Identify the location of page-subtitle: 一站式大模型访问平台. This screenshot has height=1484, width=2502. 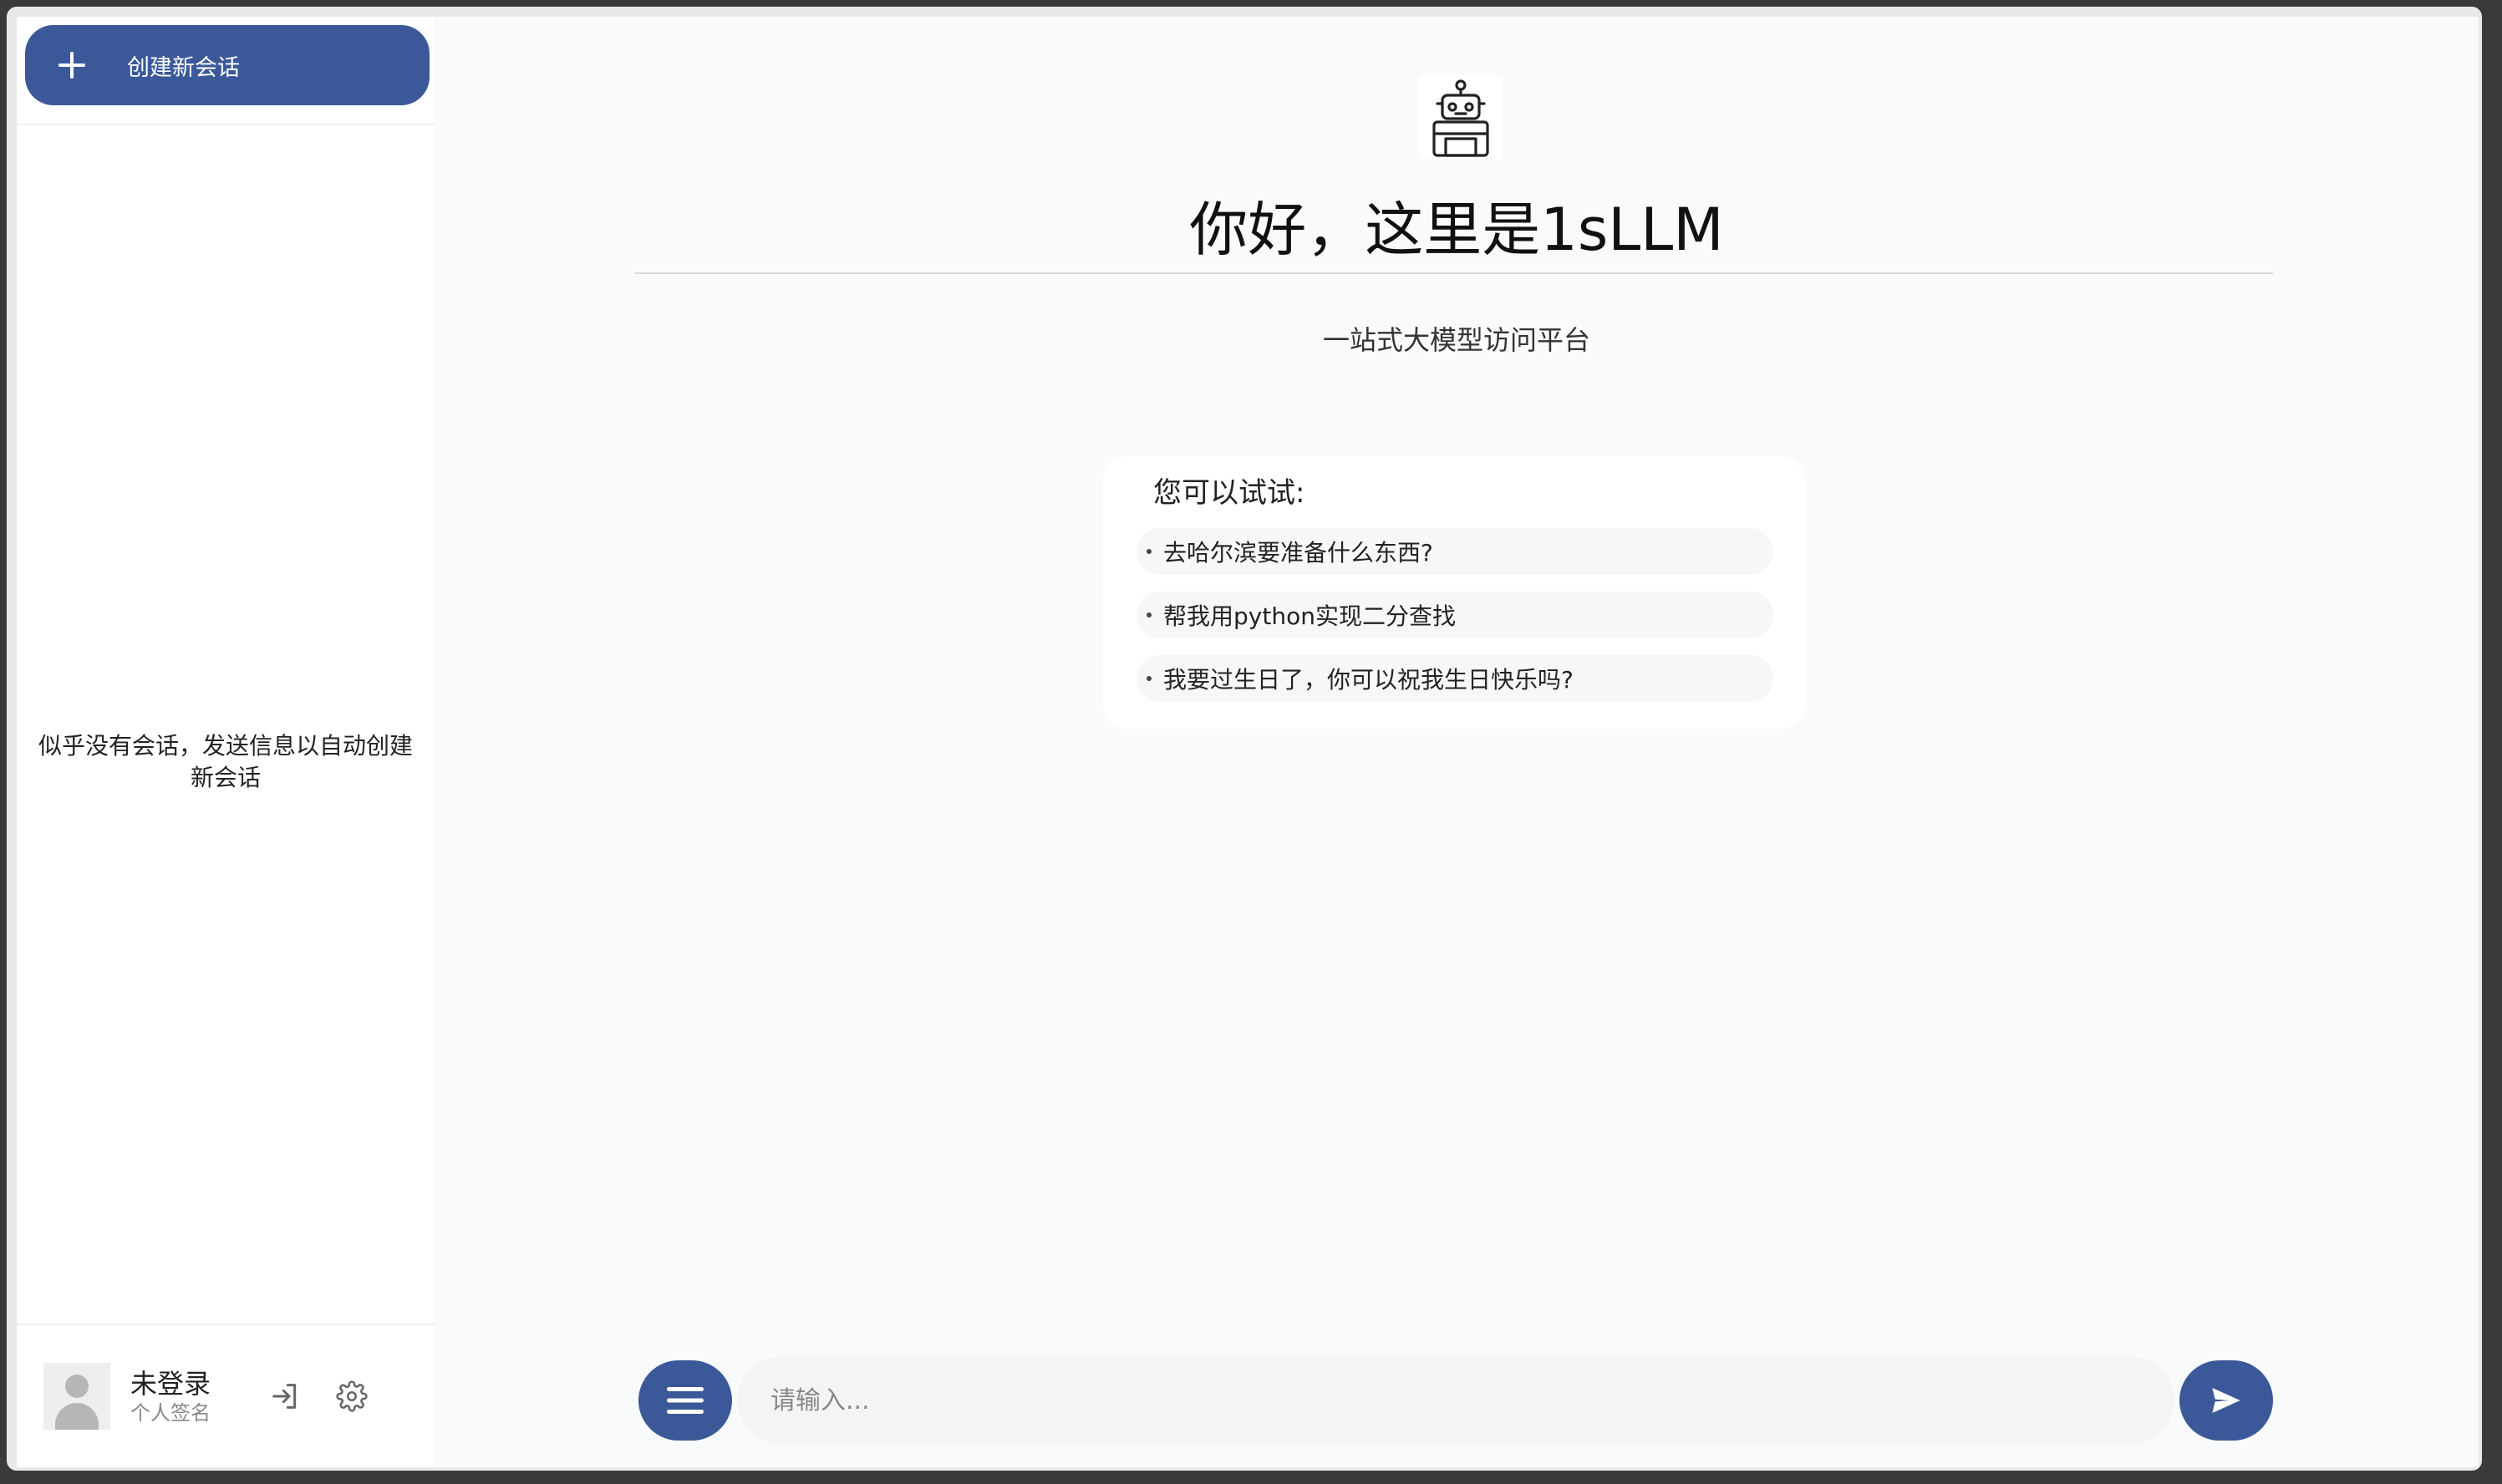
(1456, 340).